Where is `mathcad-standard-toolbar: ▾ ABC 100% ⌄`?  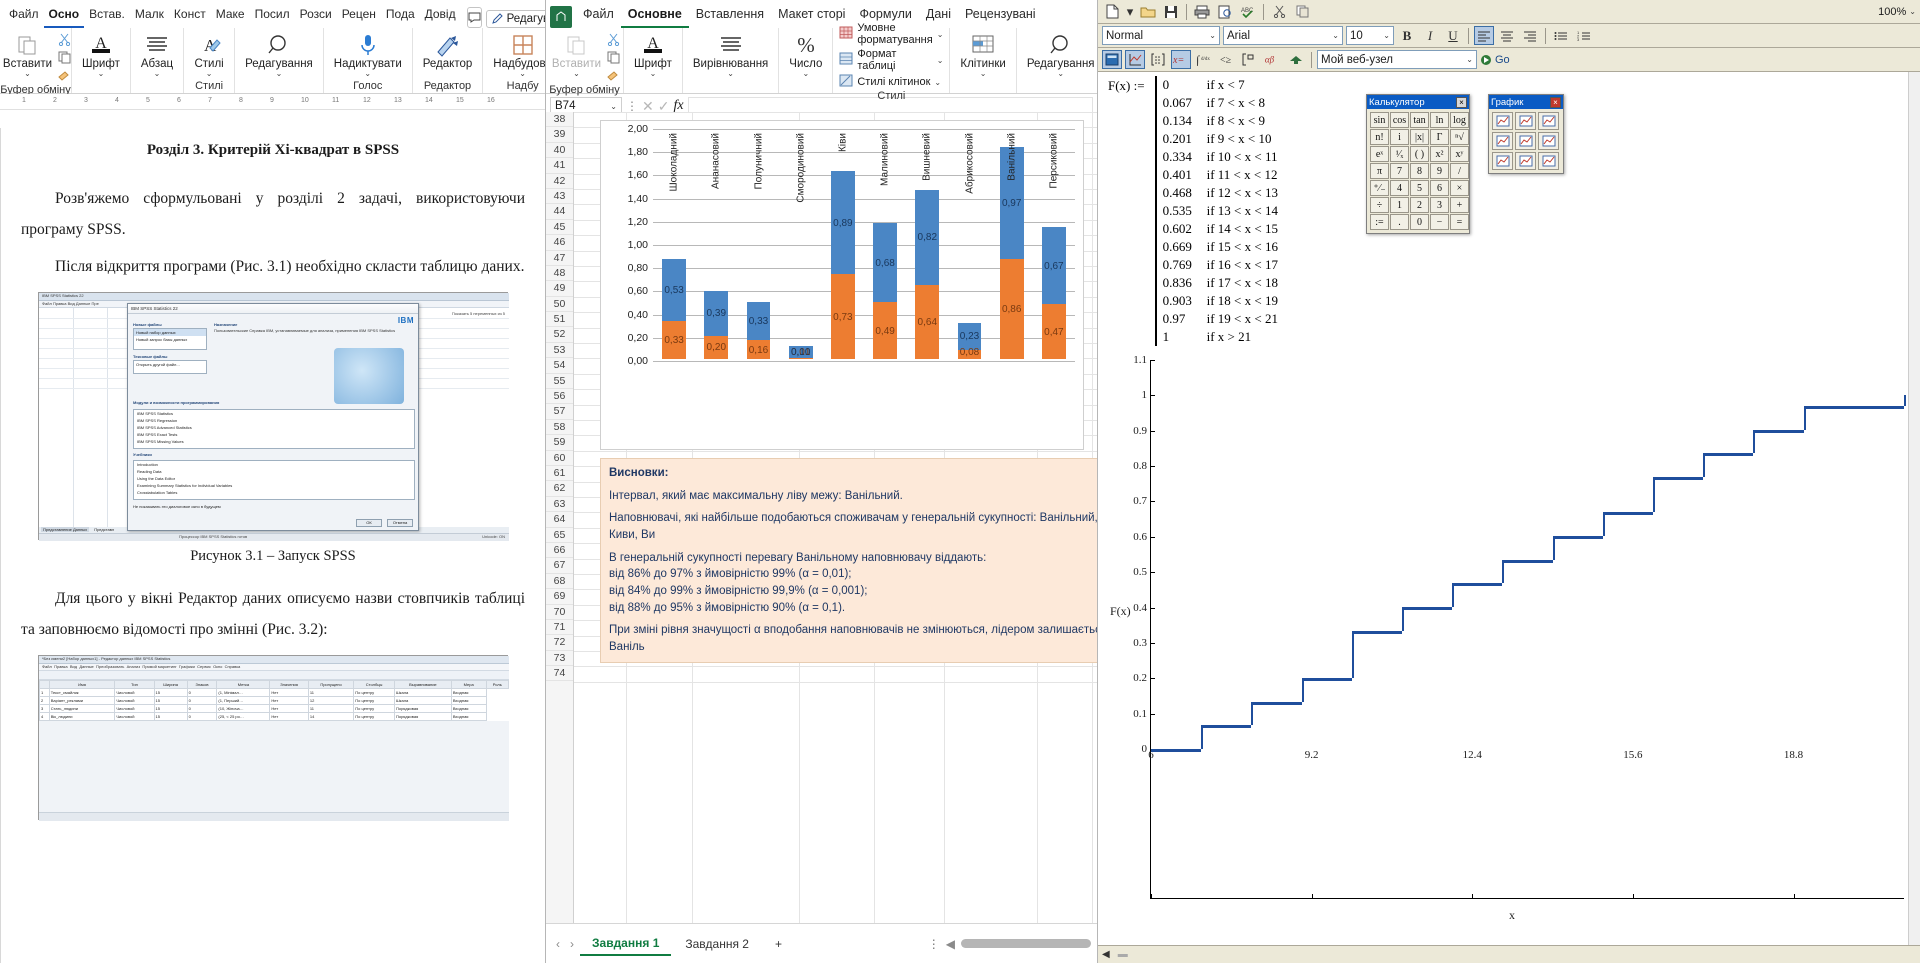
mathcad-standard-toolbar: ▾ ABC 100% ⌄ is located at coordinates (1509, 12).